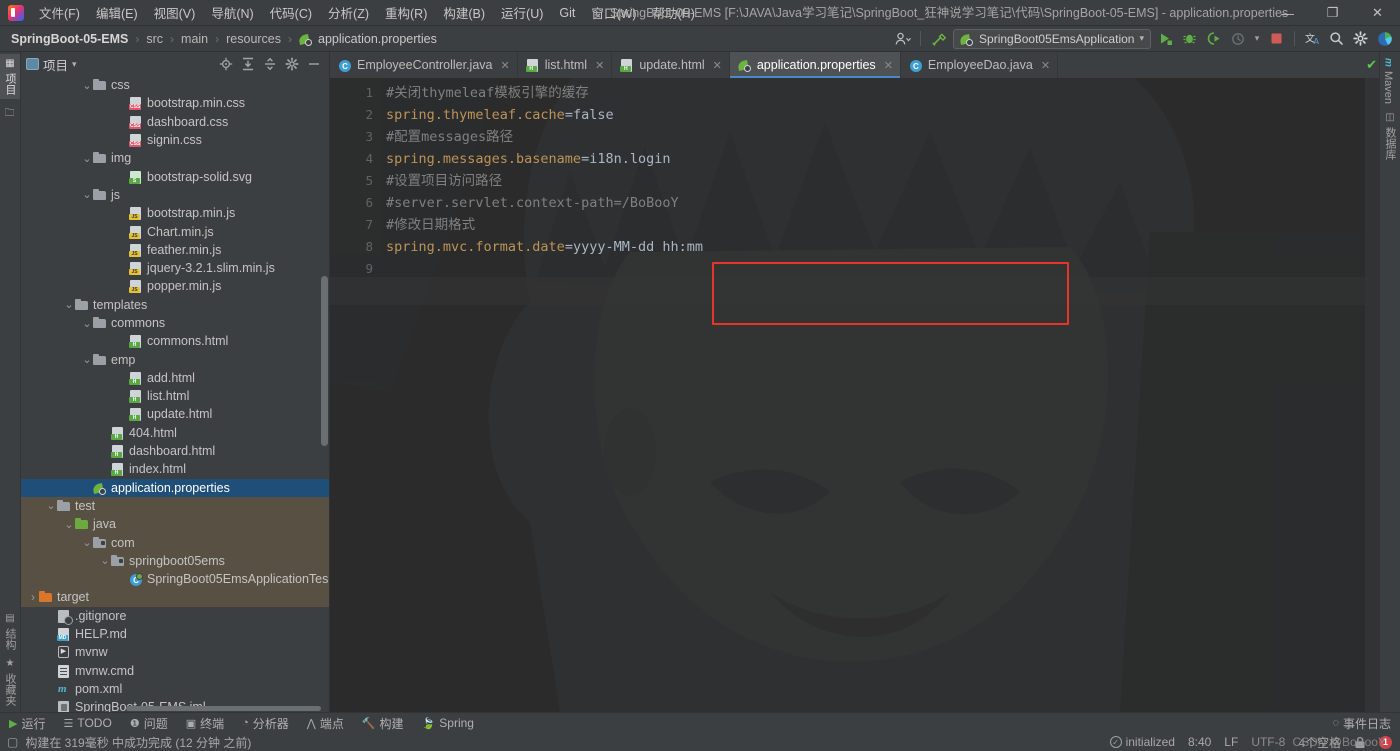 The width and height of the screenshot is (1400, 751). What do you see at coordinates (348, 12) in the screenshot?
I see `menu-analyze: 分析(Z)` at bounding box center [348, 12].